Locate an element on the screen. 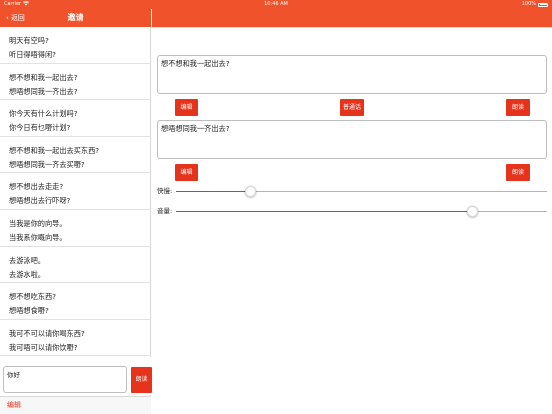 This screenshot has height=414, width=552. list-item: 我可不可以请你喝东西? 我可唔可以请你饮嘢? is located at coordinates (75, 338).